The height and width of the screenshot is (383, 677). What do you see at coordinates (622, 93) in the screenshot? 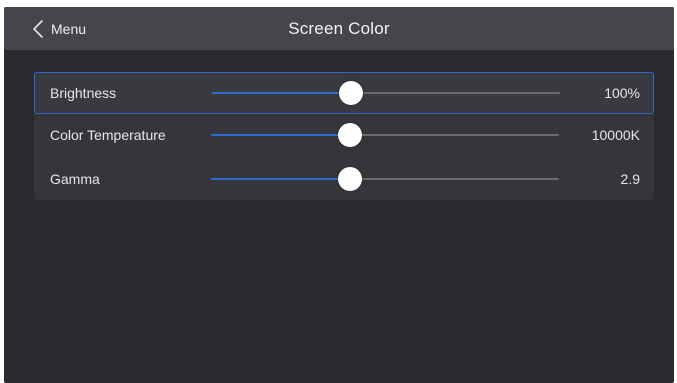
I see `setting-value: 100%` at bounding box center [622, 93].